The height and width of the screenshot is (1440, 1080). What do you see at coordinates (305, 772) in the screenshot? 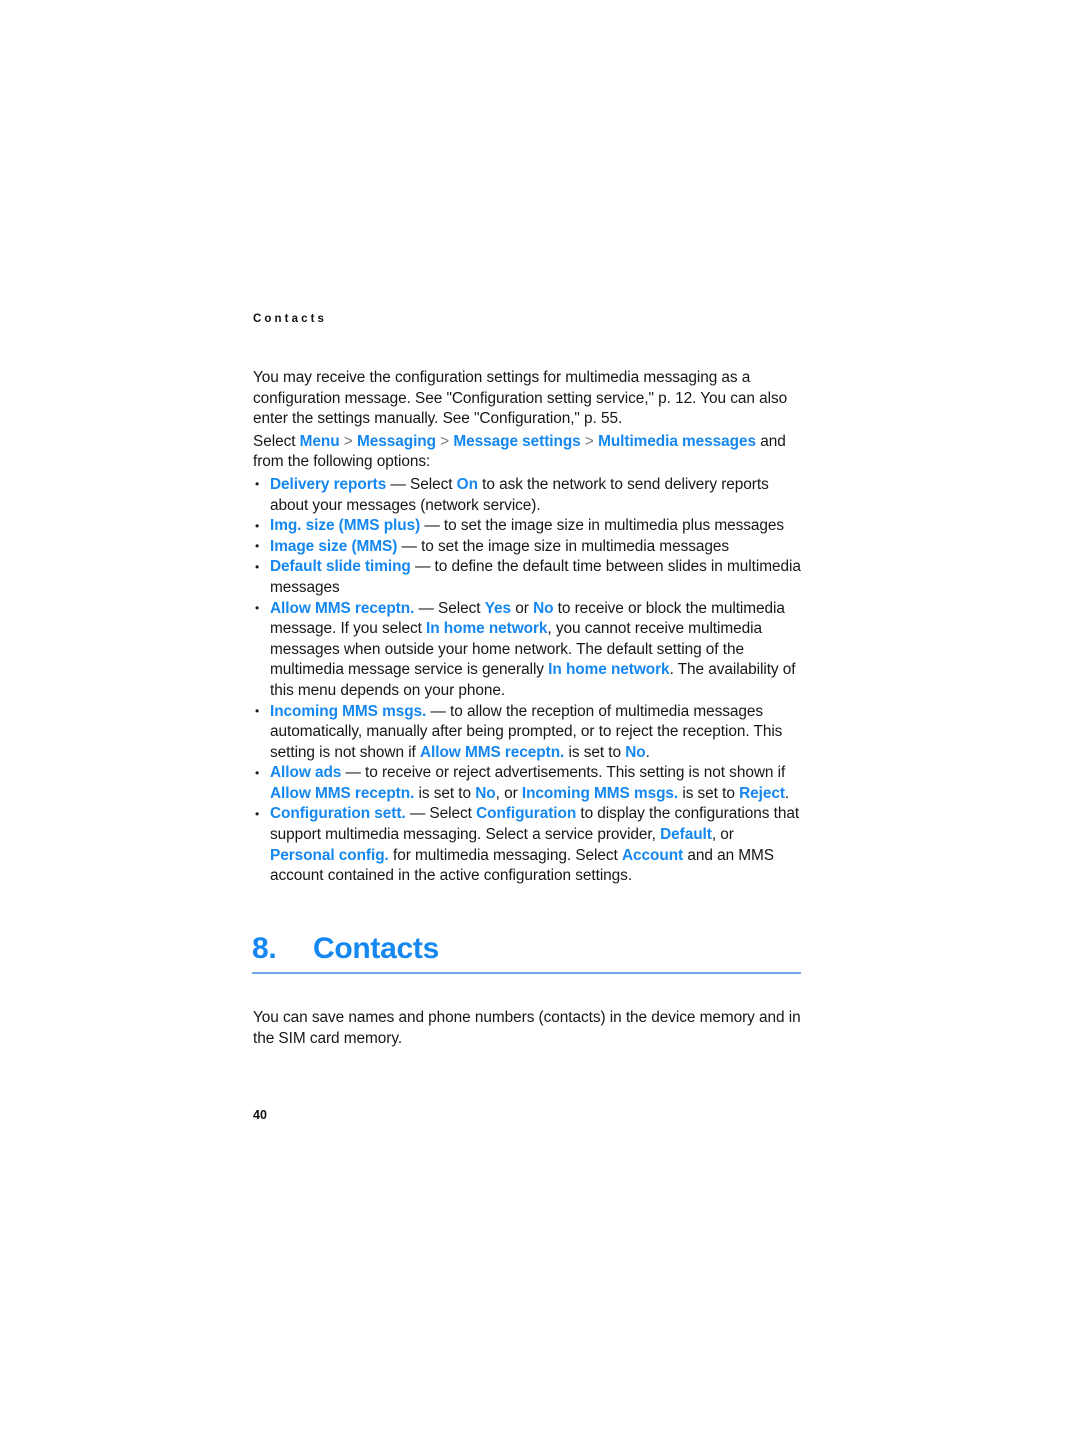
I see `option-keyword: Allow ads` at bounding box center [305, 772].